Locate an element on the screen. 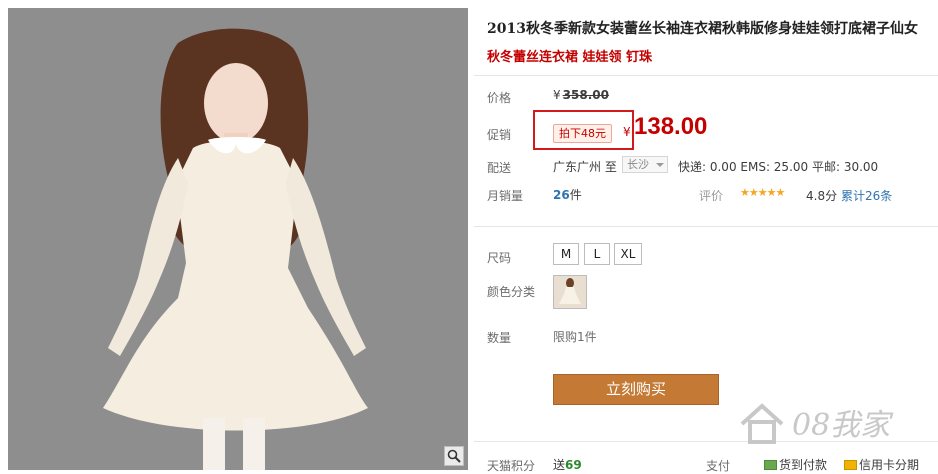 The height and width of the screenshot is (474, 938). product-subtitle: 秋冬蕾丝连衣裙 娃娃领 钉珠 is located at coordinates (570, 57).